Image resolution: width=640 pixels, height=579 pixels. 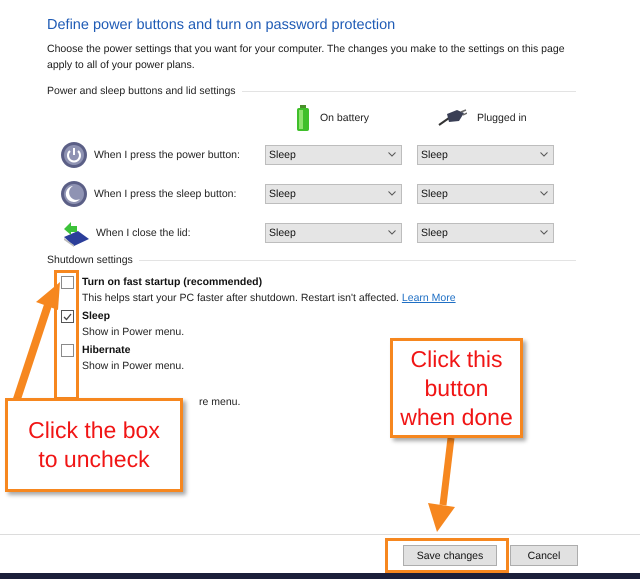 I want to click on moon-icon, so click(x=74, y=194).